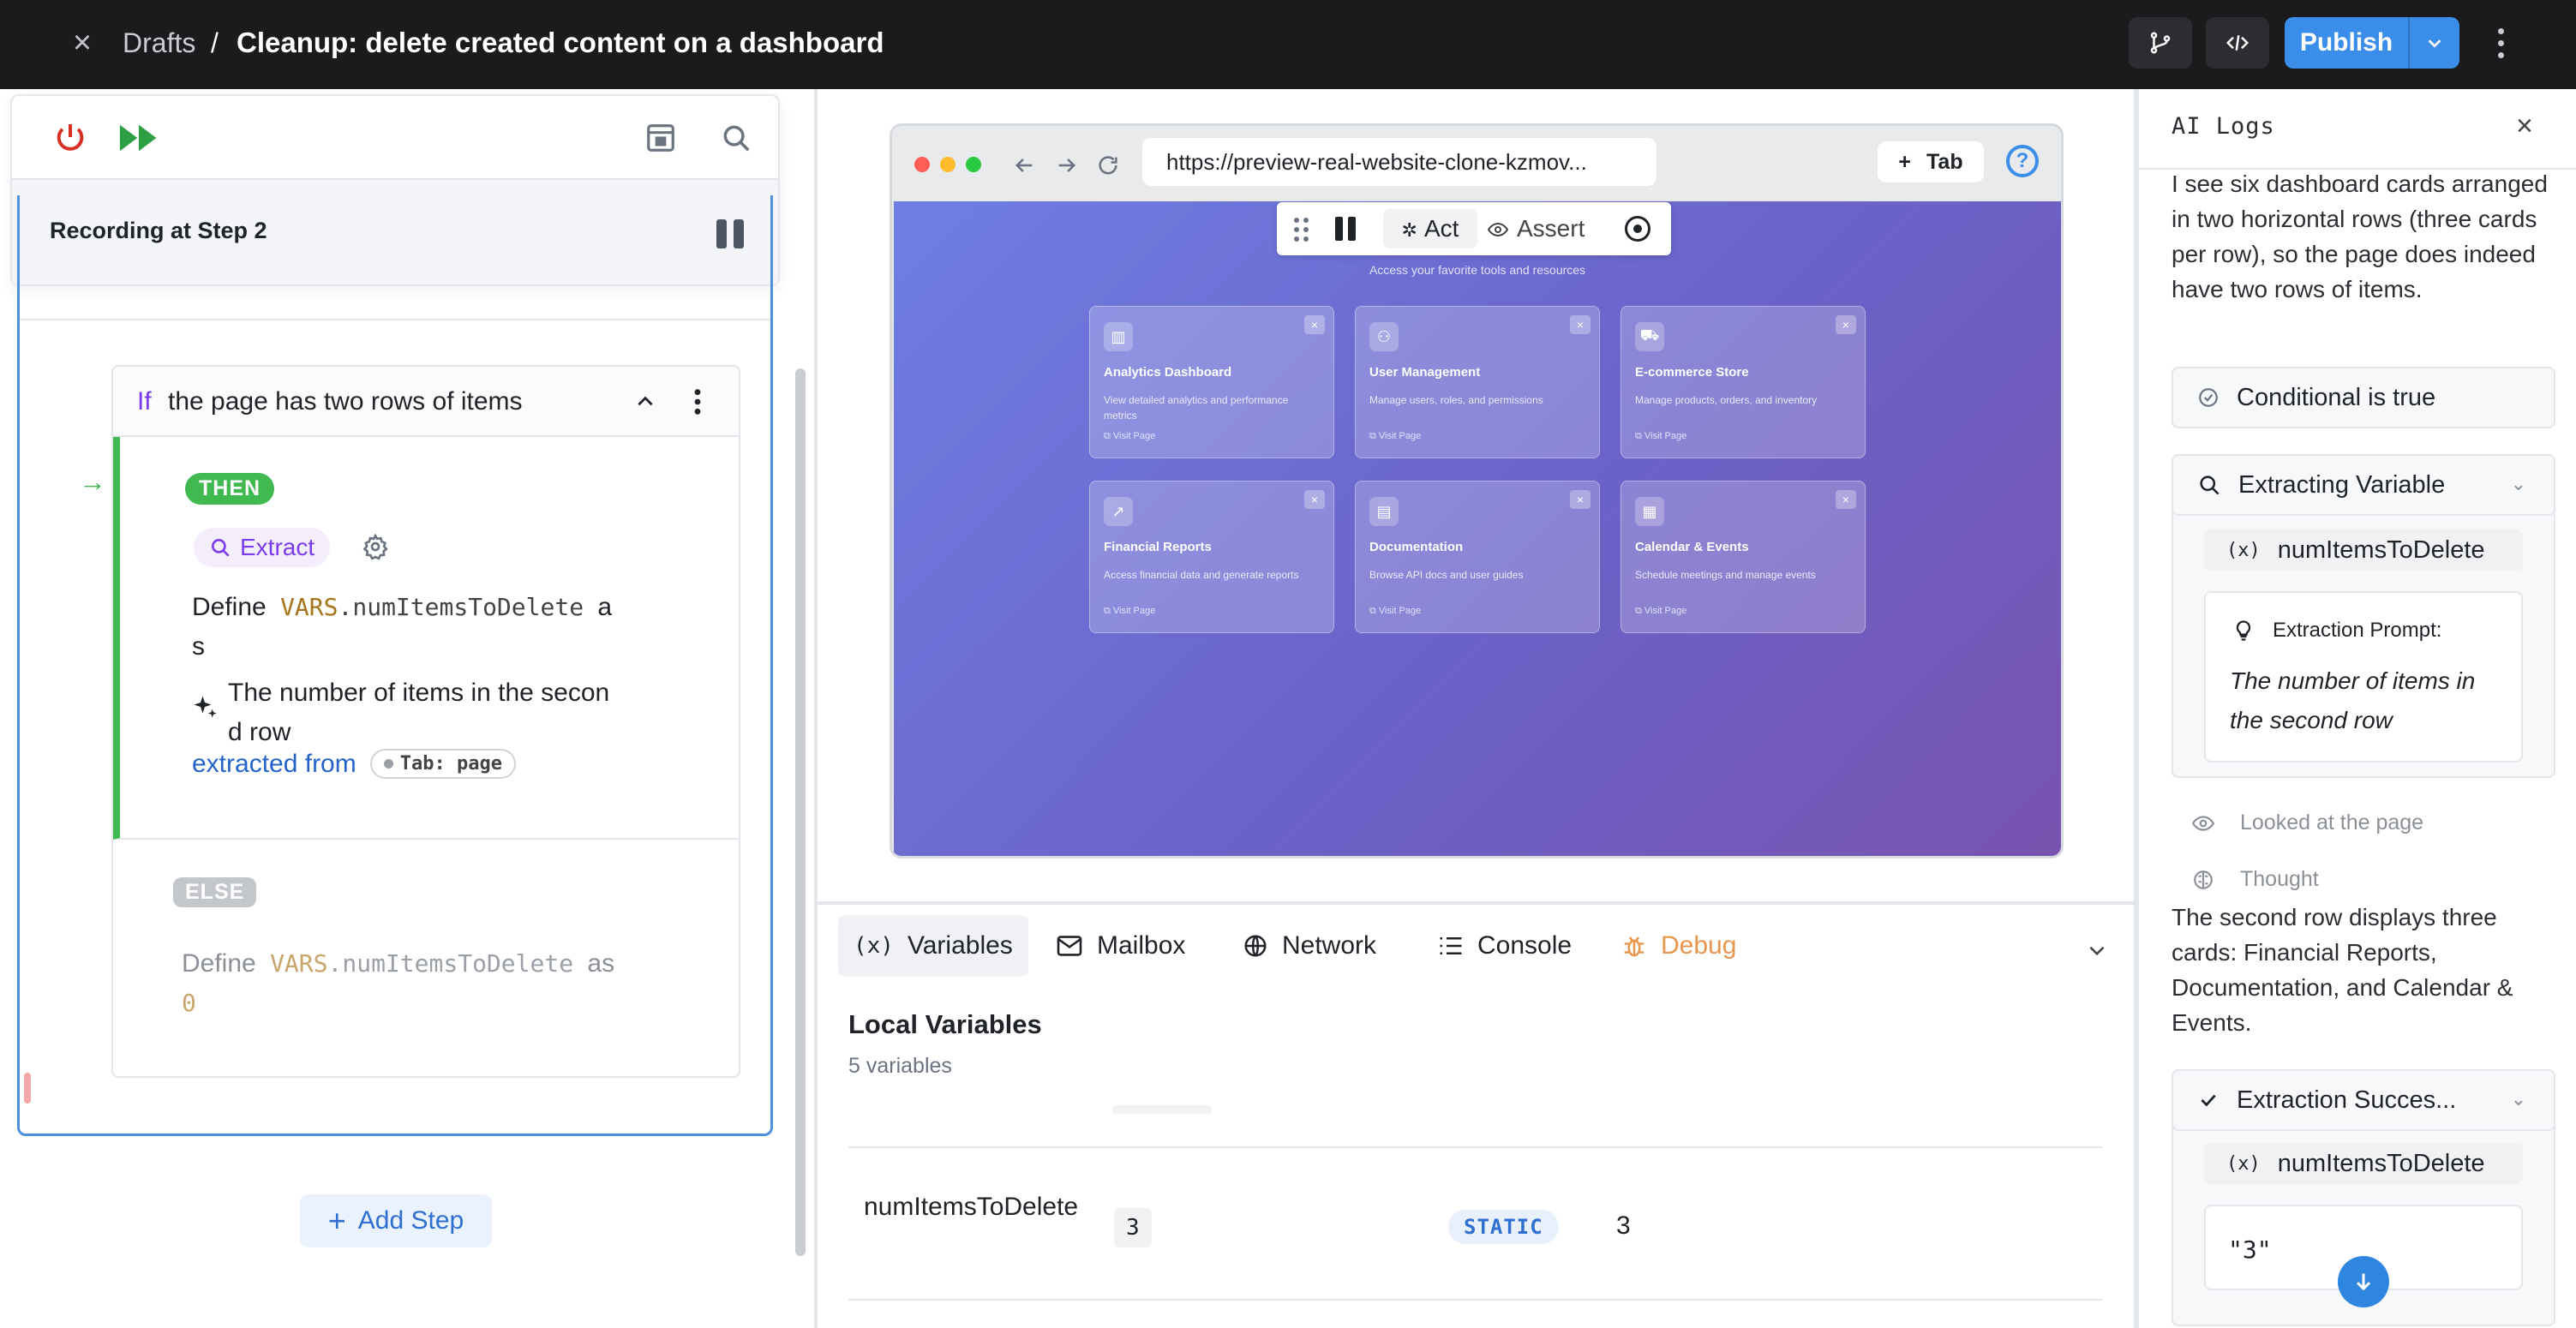 This screenshot has height=1328, width=2576. I want to click on code-button, so click(2237, 43).